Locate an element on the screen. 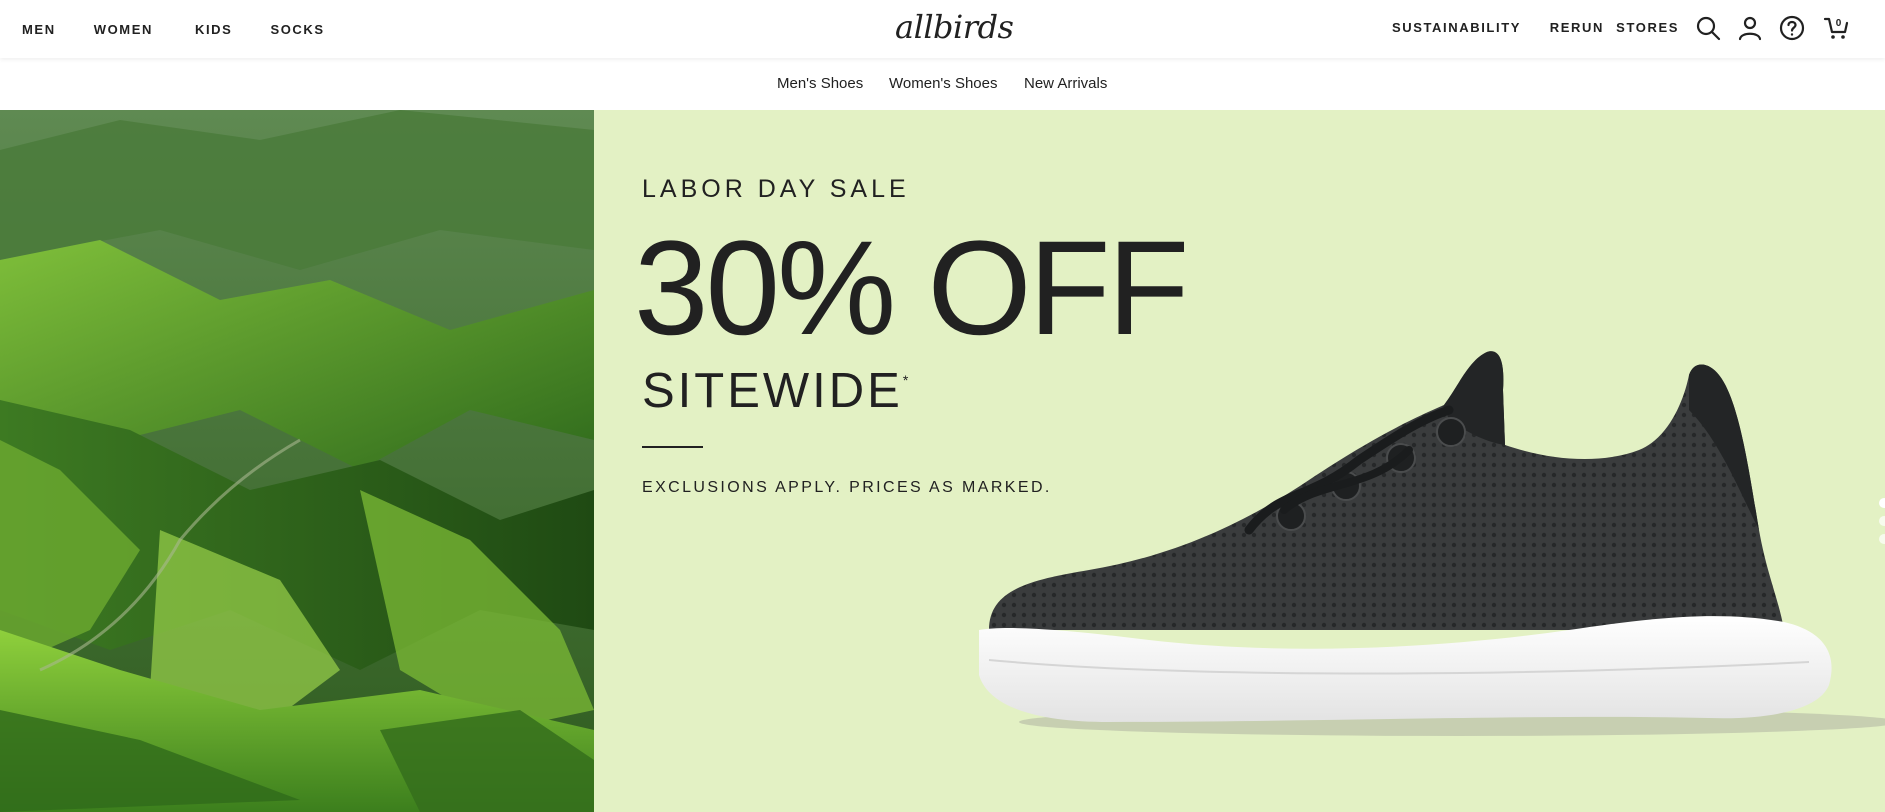 The width and height of the screenshot is (1885, 812). nav-kids: KIDS is located at coordinates (213, 29).